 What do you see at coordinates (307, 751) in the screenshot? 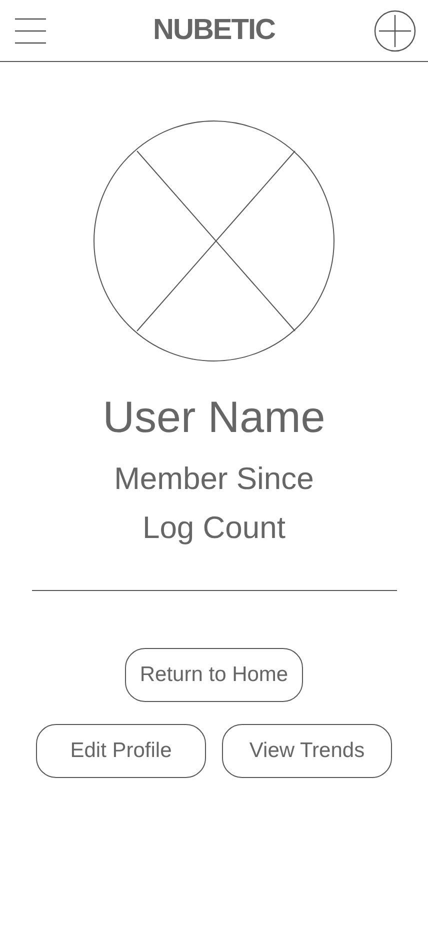
I see `action-button: View Trends` at bounding box center [307, 751].